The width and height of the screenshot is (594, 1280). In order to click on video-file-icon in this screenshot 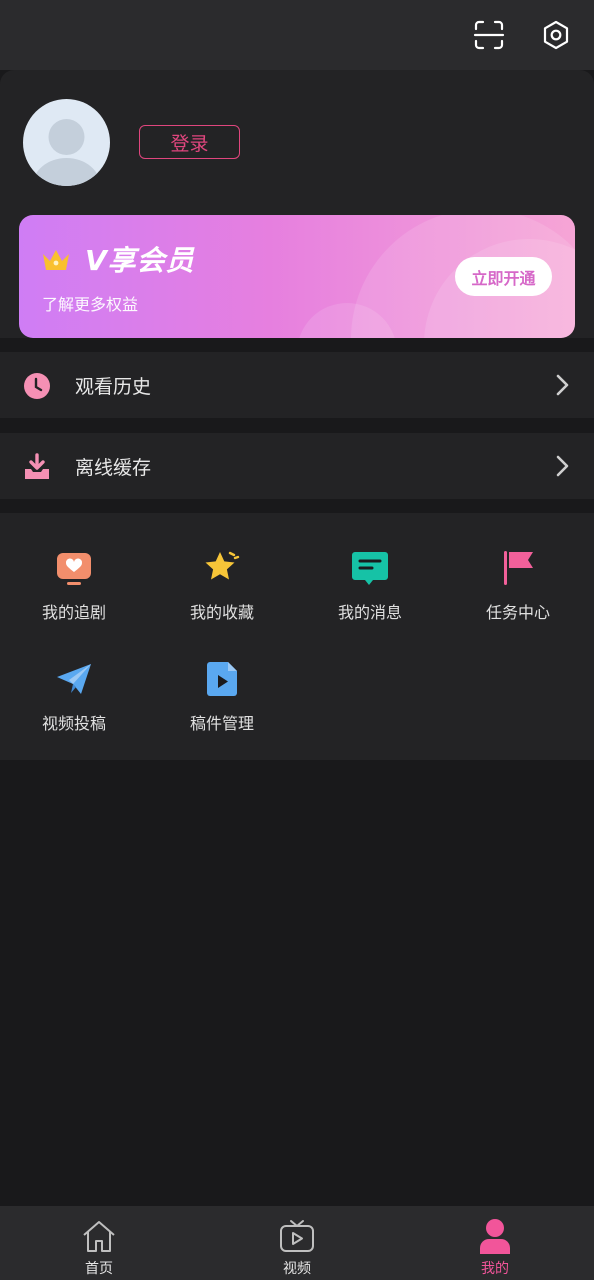, I will do `click(222, 679)`.